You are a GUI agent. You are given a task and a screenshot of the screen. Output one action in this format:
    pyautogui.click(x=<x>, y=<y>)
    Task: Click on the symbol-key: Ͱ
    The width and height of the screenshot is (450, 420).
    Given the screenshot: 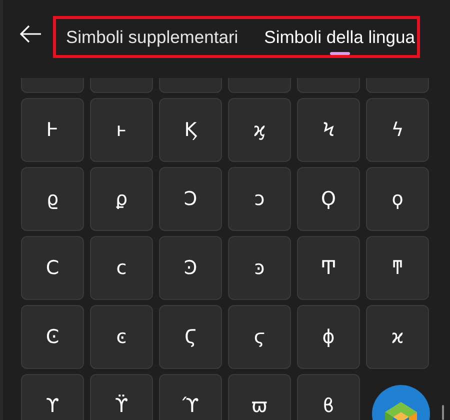 What is the action you would take?
    pyautogui.click(x=52, y=130)
    